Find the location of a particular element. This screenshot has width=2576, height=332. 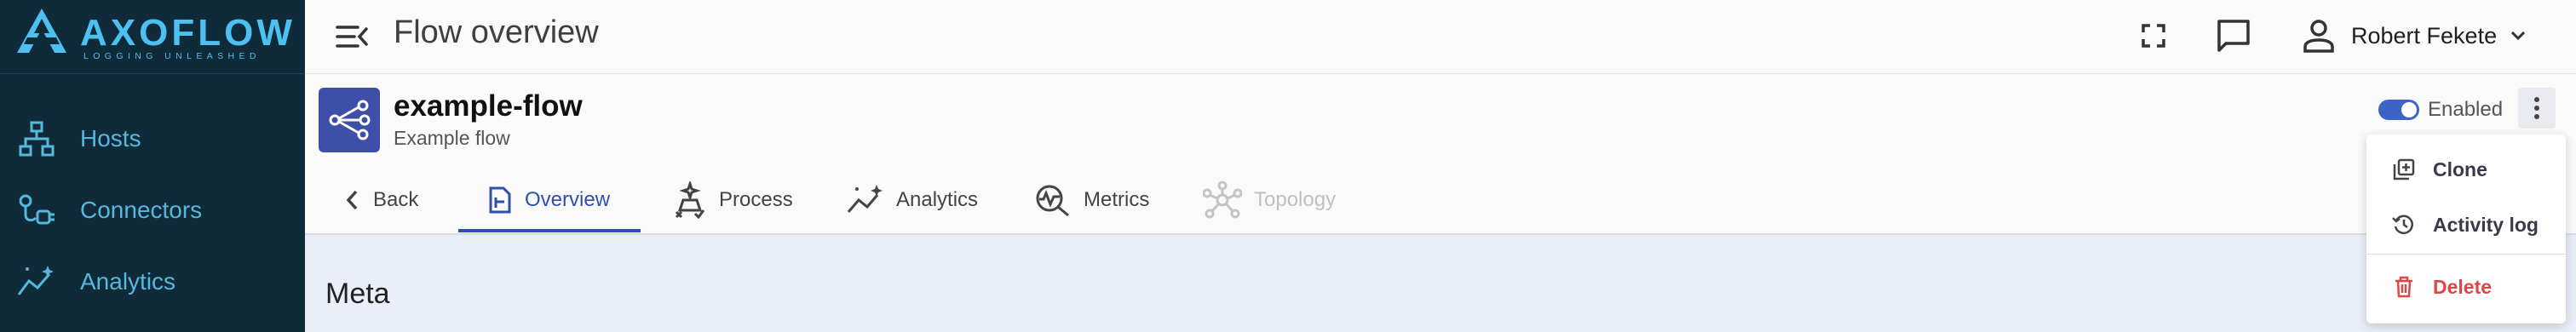

toggle-label: Enabled is located at coordinates (2466, 109).